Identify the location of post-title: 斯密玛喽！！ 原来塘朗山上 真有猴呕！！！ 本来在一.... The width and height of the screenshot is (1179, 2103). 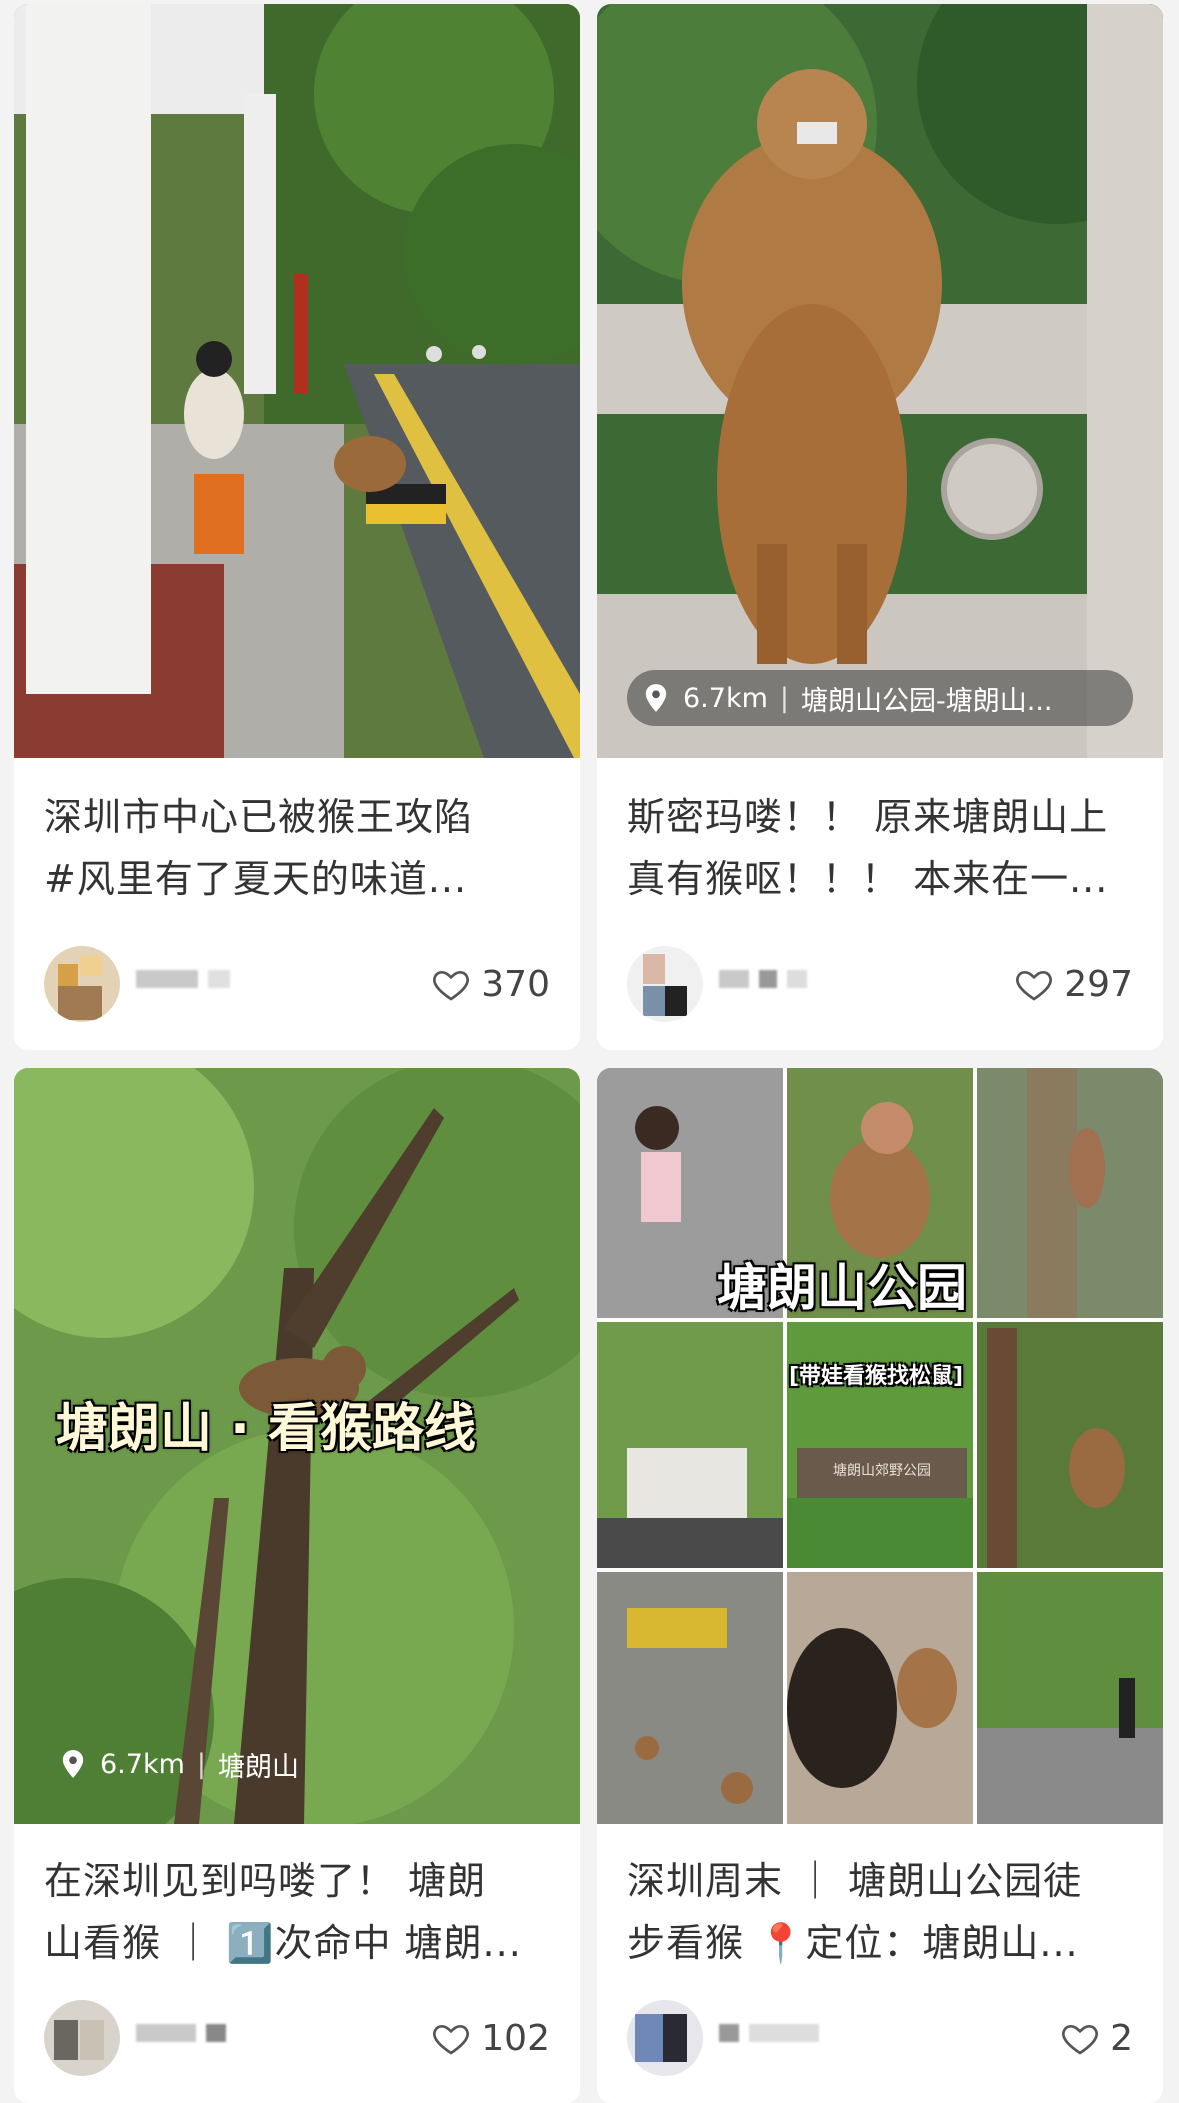
(882, 848).